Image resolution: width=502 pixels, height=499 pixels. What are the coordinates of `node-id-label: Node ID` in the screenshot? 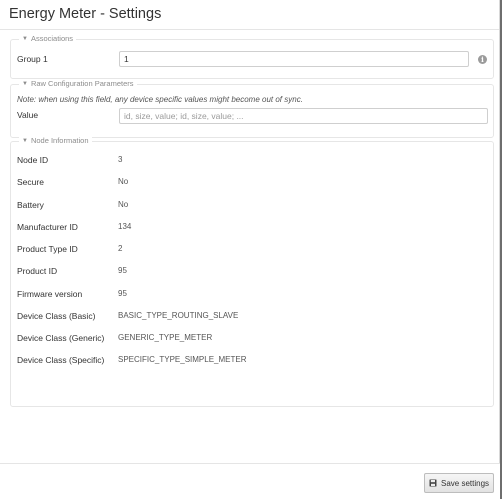 It's located at (33, 160).